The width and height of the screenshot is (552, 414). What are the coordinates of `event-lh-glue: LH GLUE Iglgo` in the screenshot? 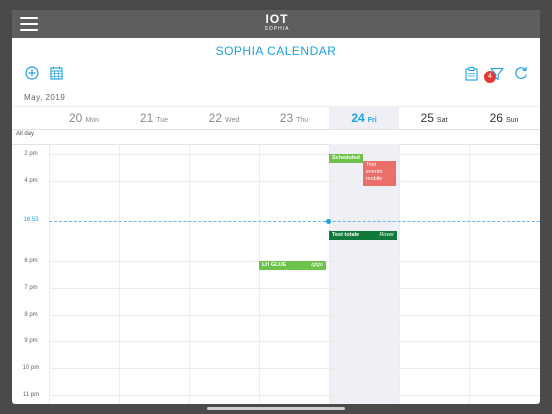 It's located at (292, 265).